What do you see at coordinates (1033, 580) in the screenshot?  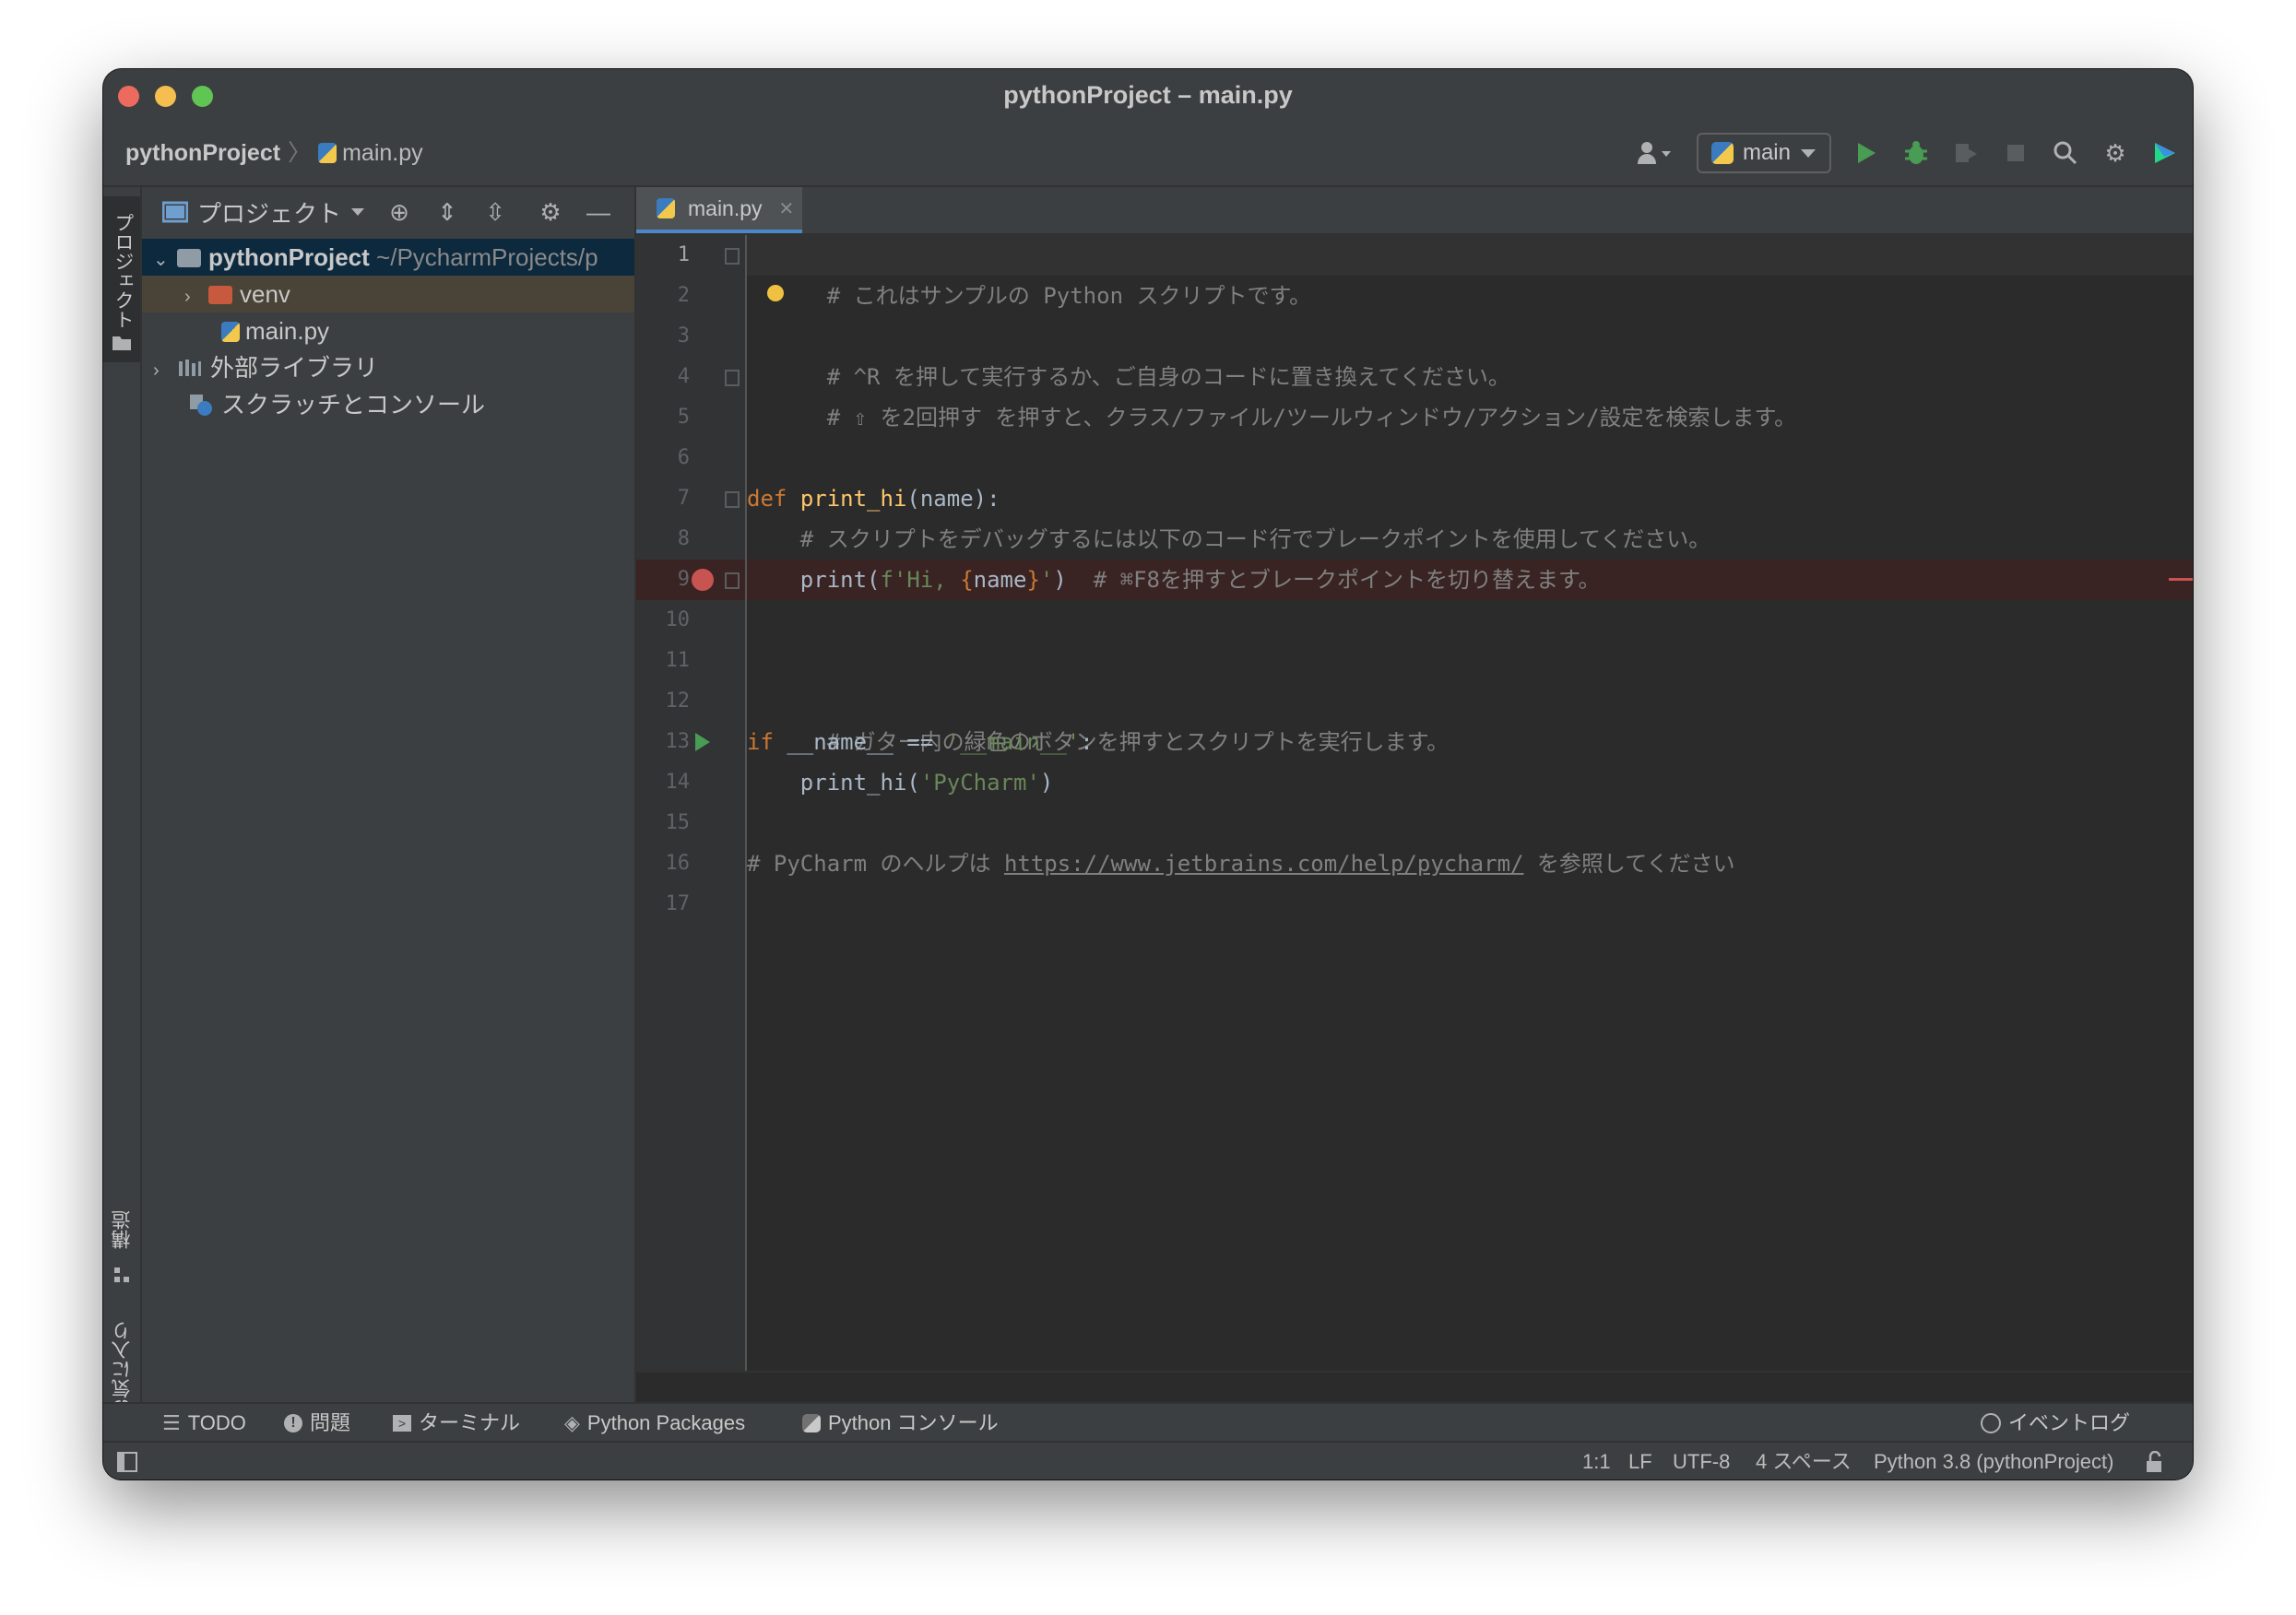 I see `code-fstring-brace: }` at bounding box center [1033, 580].